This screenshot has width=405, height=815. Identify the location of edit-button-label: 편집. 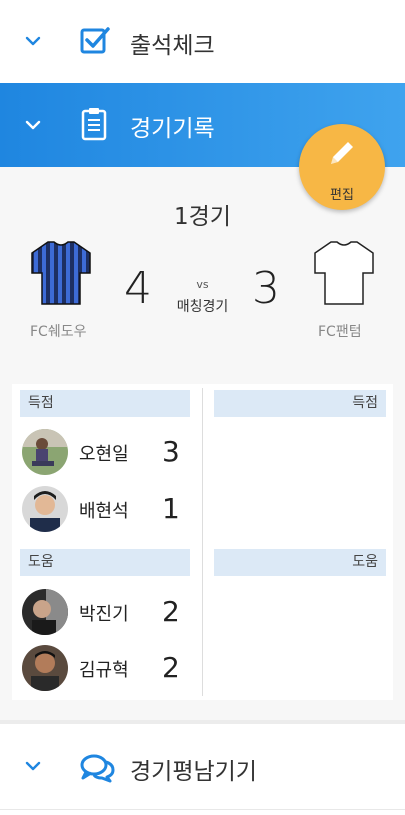
(342, 195).